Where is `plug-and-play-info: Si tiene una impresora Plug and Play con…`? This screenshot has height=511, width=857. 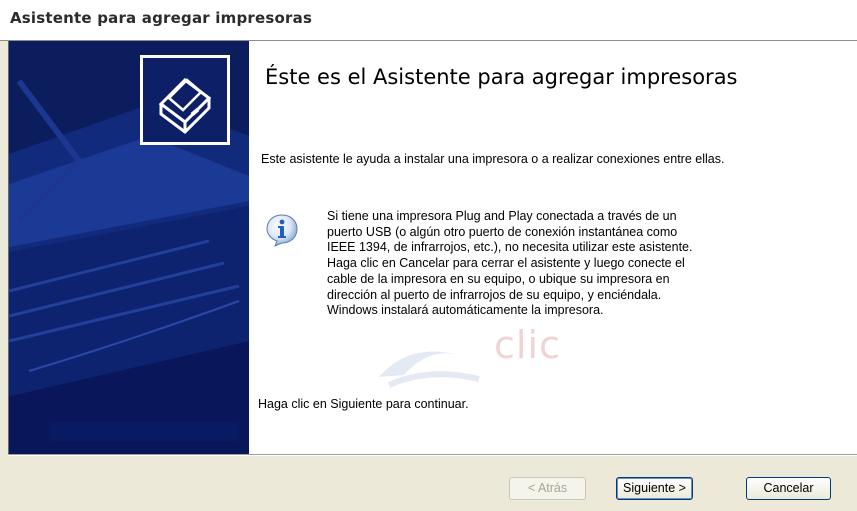 plug-and-play-info: Si tiene una impresora Plug and Play con… is located at coordinates (510, 263).